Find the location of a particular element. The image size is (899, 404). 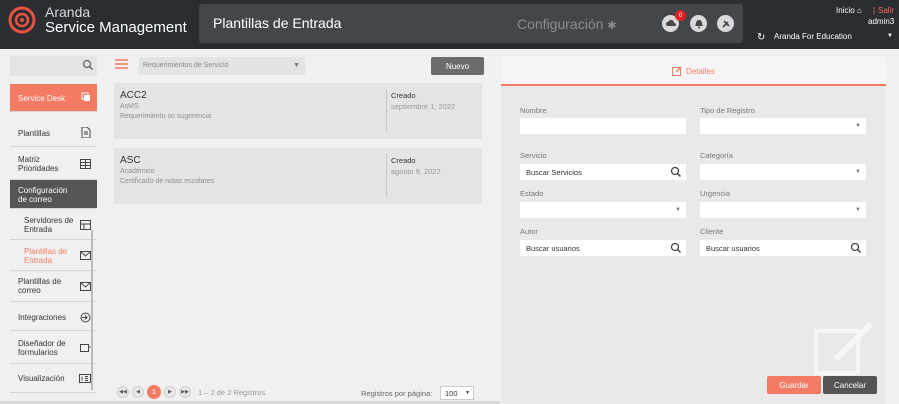

prev-page-icon: ◀ is located at coordinates (138, 392).